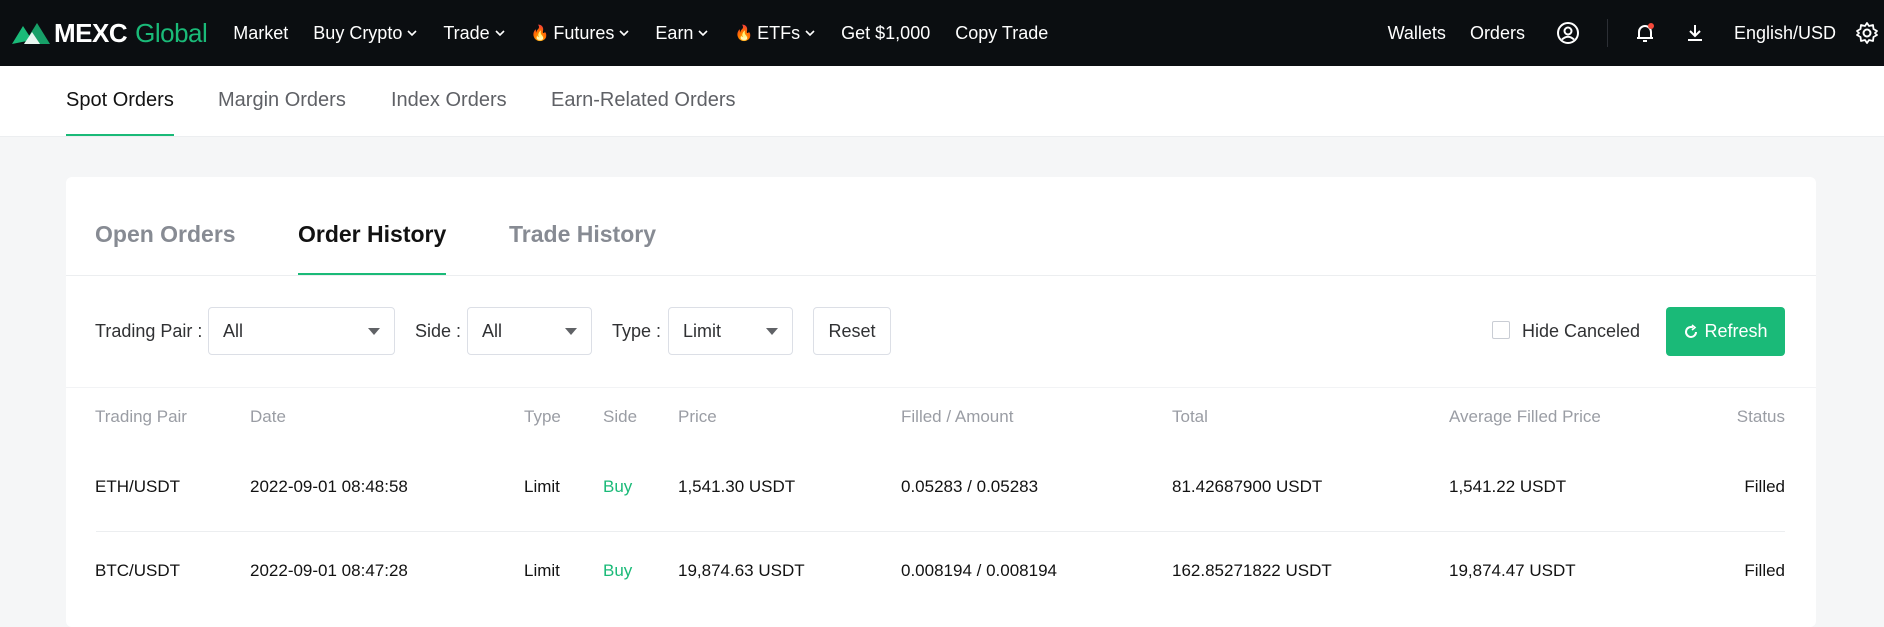 The height and width of the screenshot is (627, 1884). Describe the element at coordinates (643, 101) in the screenshot. I see `tab-earn-related-orders: Earn-Related Orders` at that location.